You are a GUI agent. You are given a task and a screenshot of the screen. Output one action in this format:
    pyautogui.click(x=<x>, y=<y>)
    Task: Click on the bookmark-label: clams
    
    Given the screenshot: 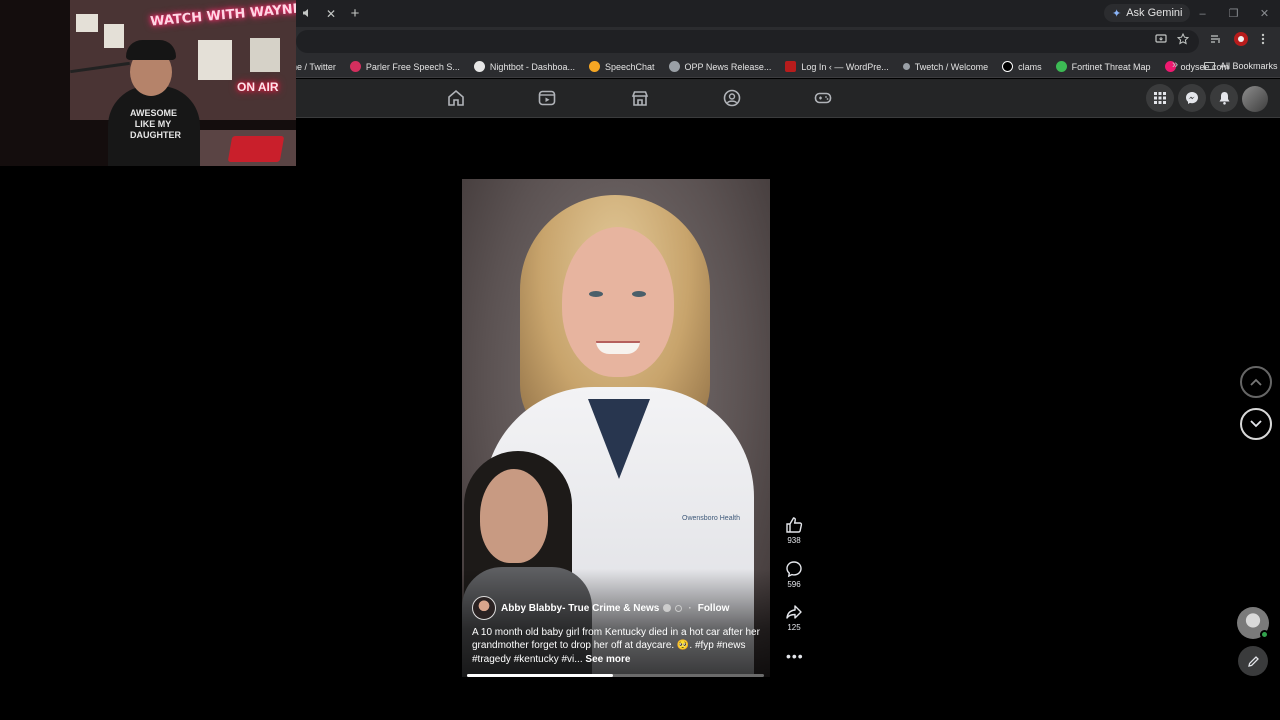 What is the action you would take?
    pyautogui.click(x=1030, y=66)
    